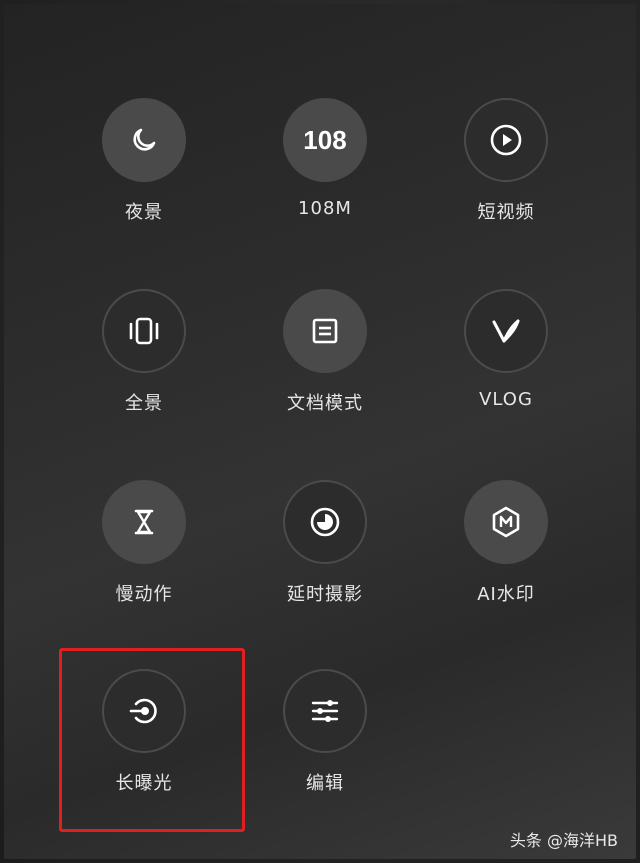  I want to click on play-icon, so click(506, 140).